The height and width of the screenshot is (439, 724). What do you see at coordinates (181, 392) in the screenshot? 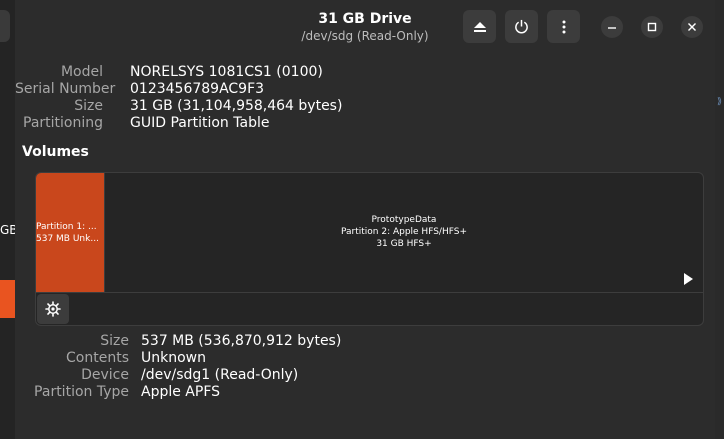
I see `partition-type-value: Apple APFS` at bounding box center [181, 392].